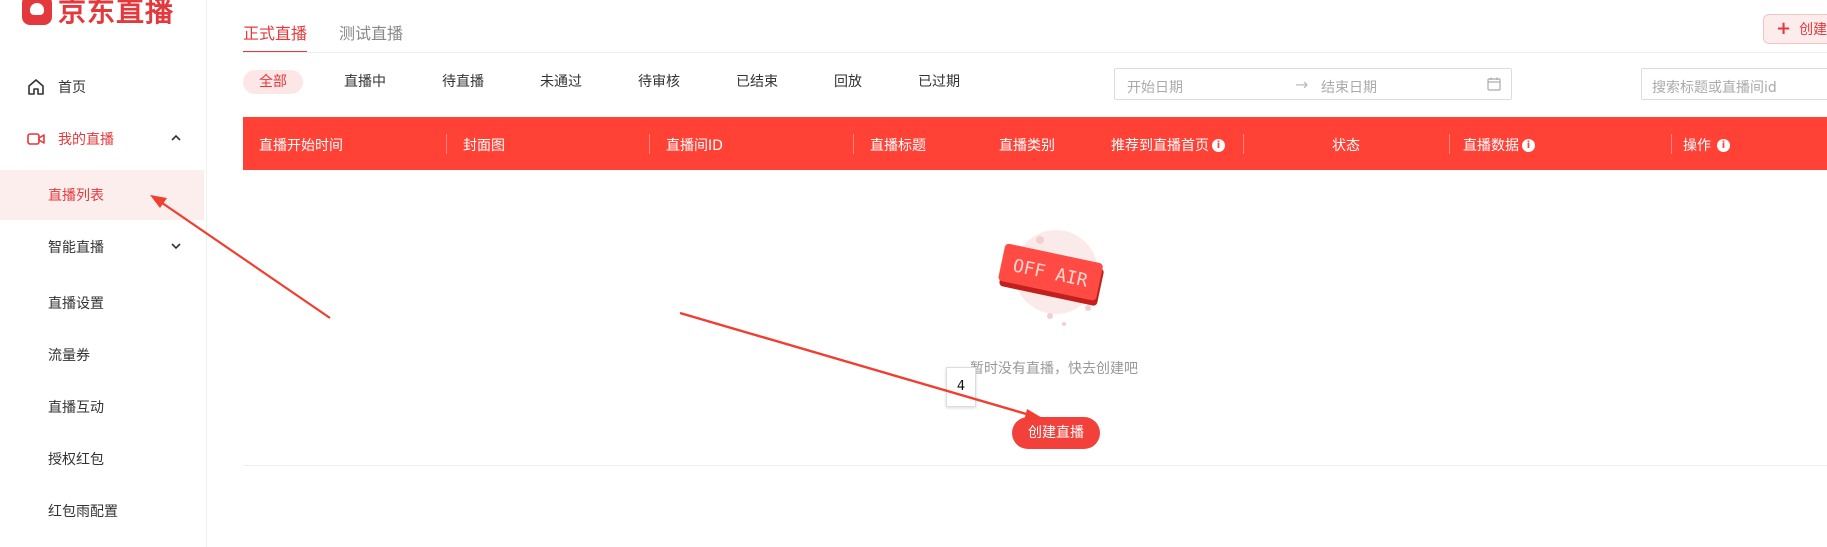 The height and width of the screenshot is (547, 1827). What do you see at coordinates (1160, 146) in the screenshot?
I see `column-header-recommend-label: 推荐到直播首页` at bounding box center [1160, 146].